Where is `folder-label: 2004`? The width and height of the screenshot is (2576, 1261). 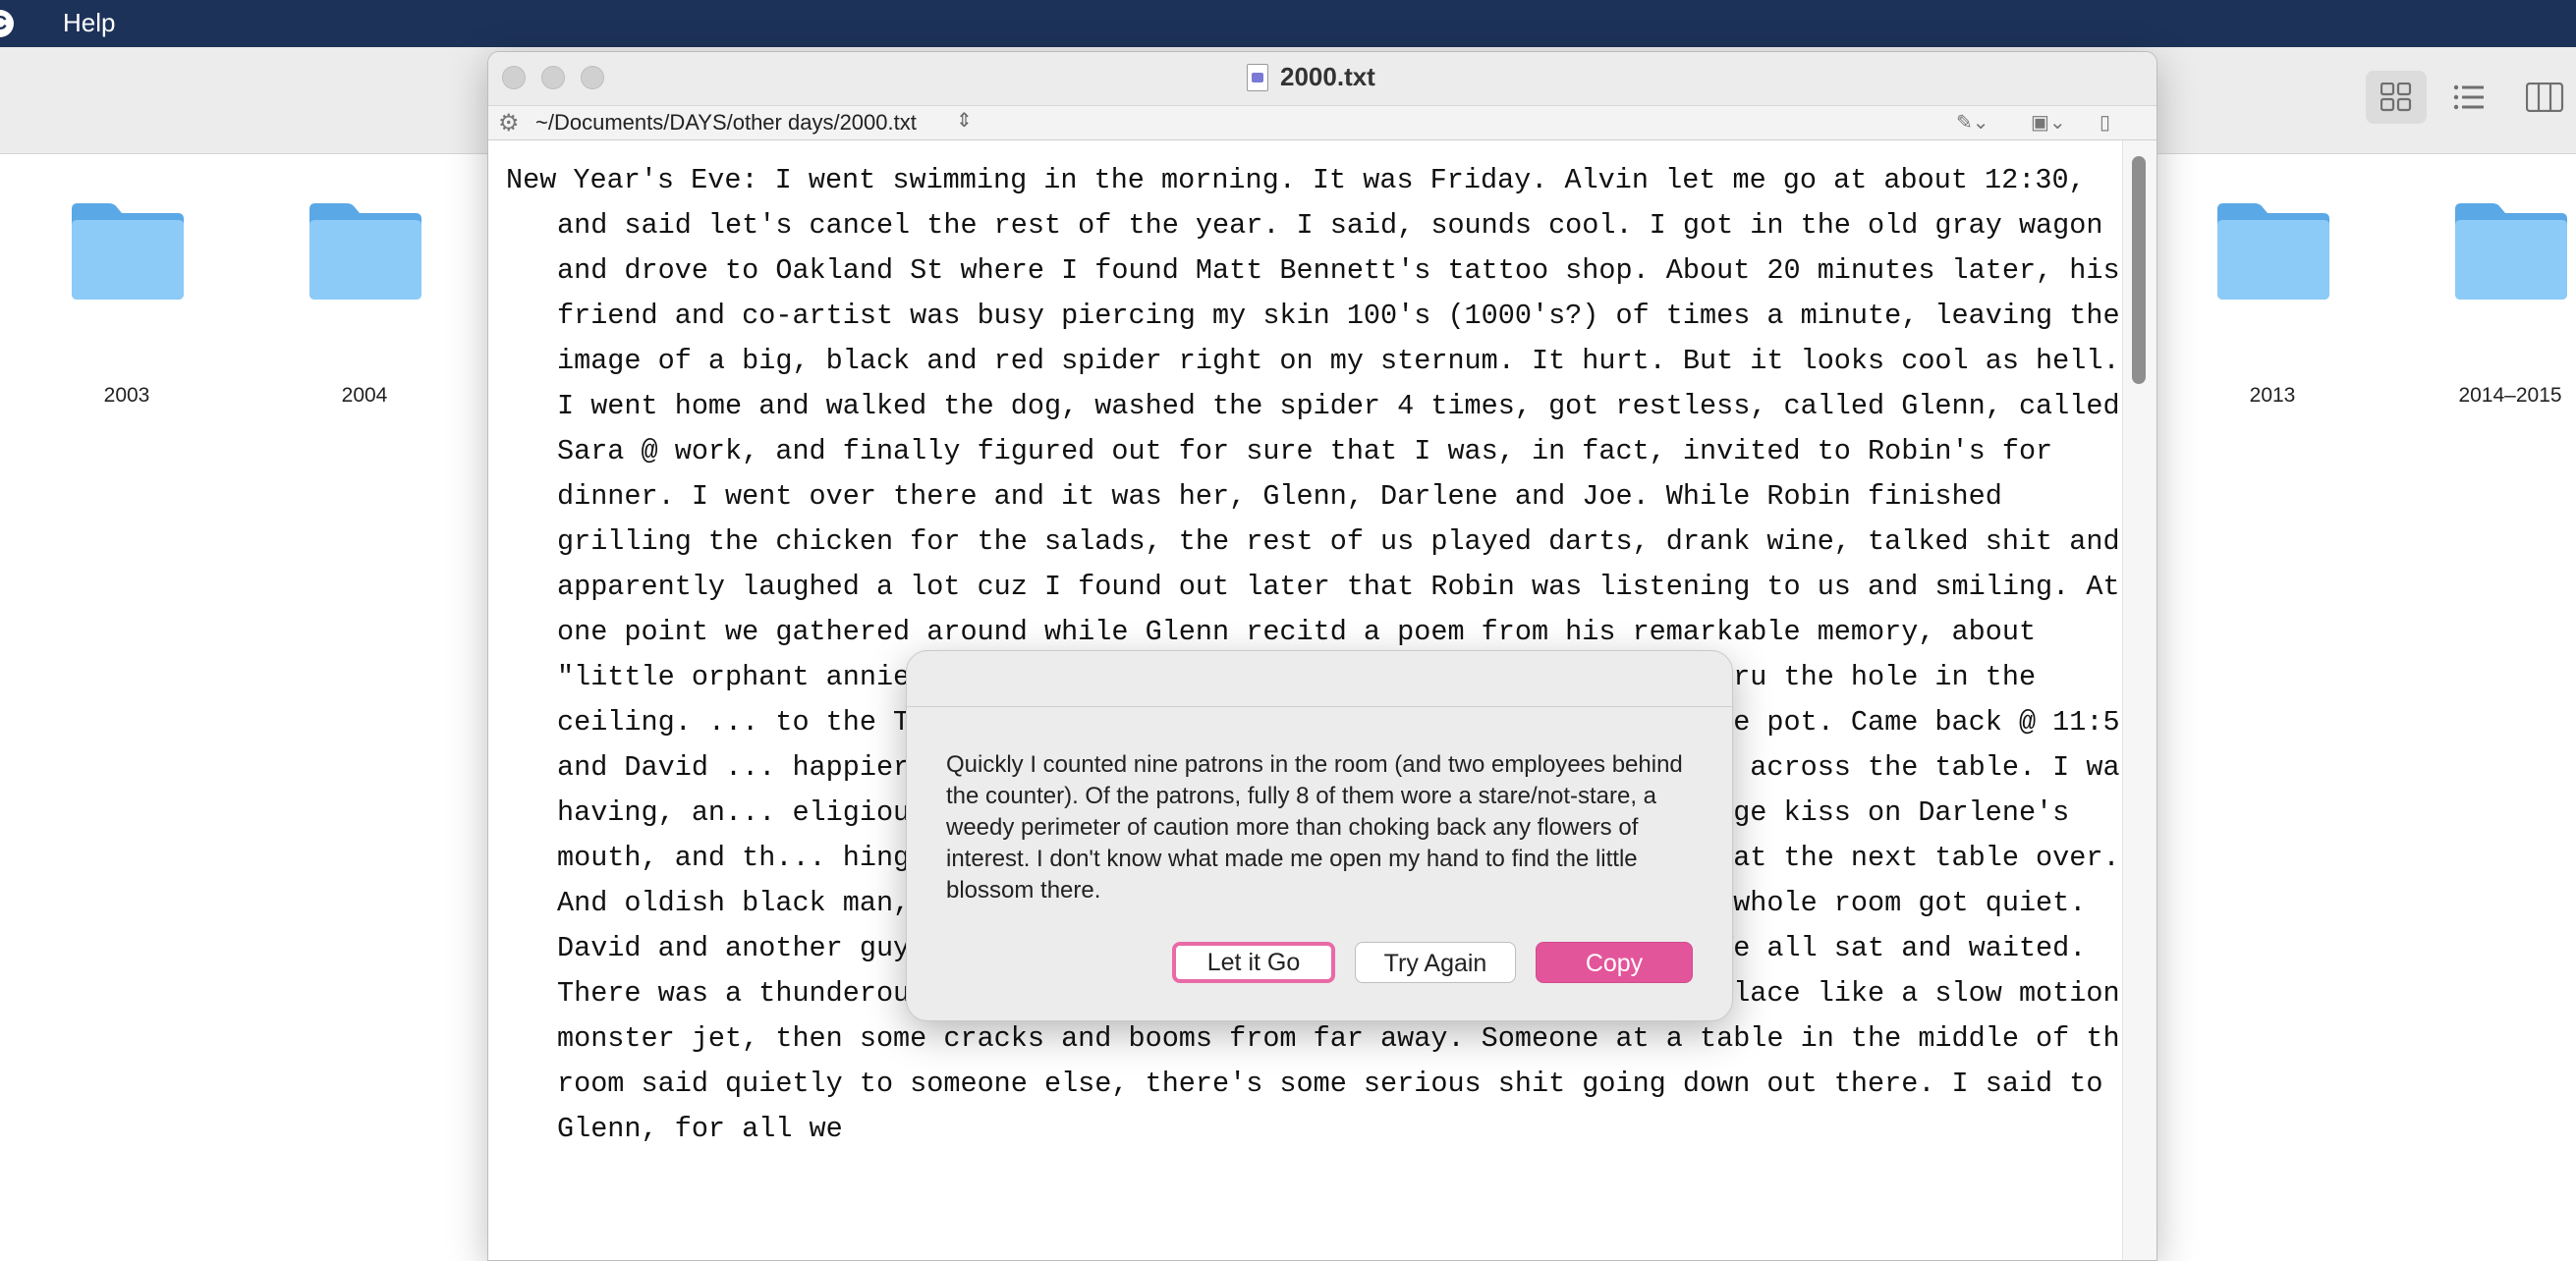
folder-label: 2004 is located at coordinates (364, 395).